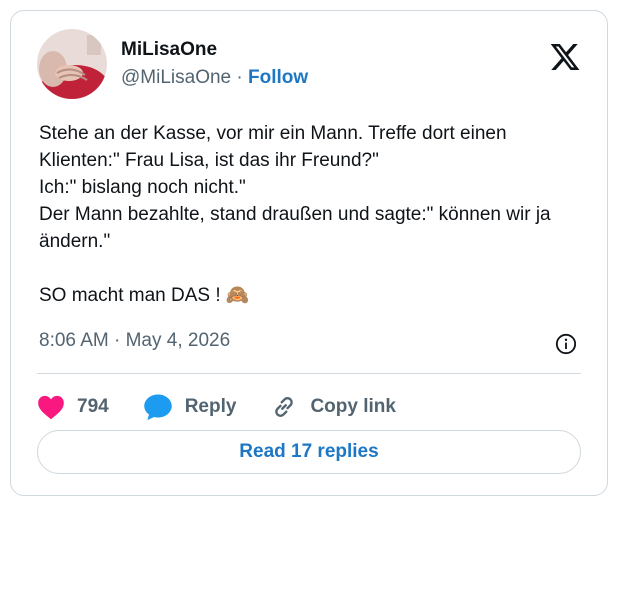 This screenshot has height=610, width=620. What do you see at coordinates (566, 344) in the screenshot?
I see `info-icon` at bounding box center [566, 344].